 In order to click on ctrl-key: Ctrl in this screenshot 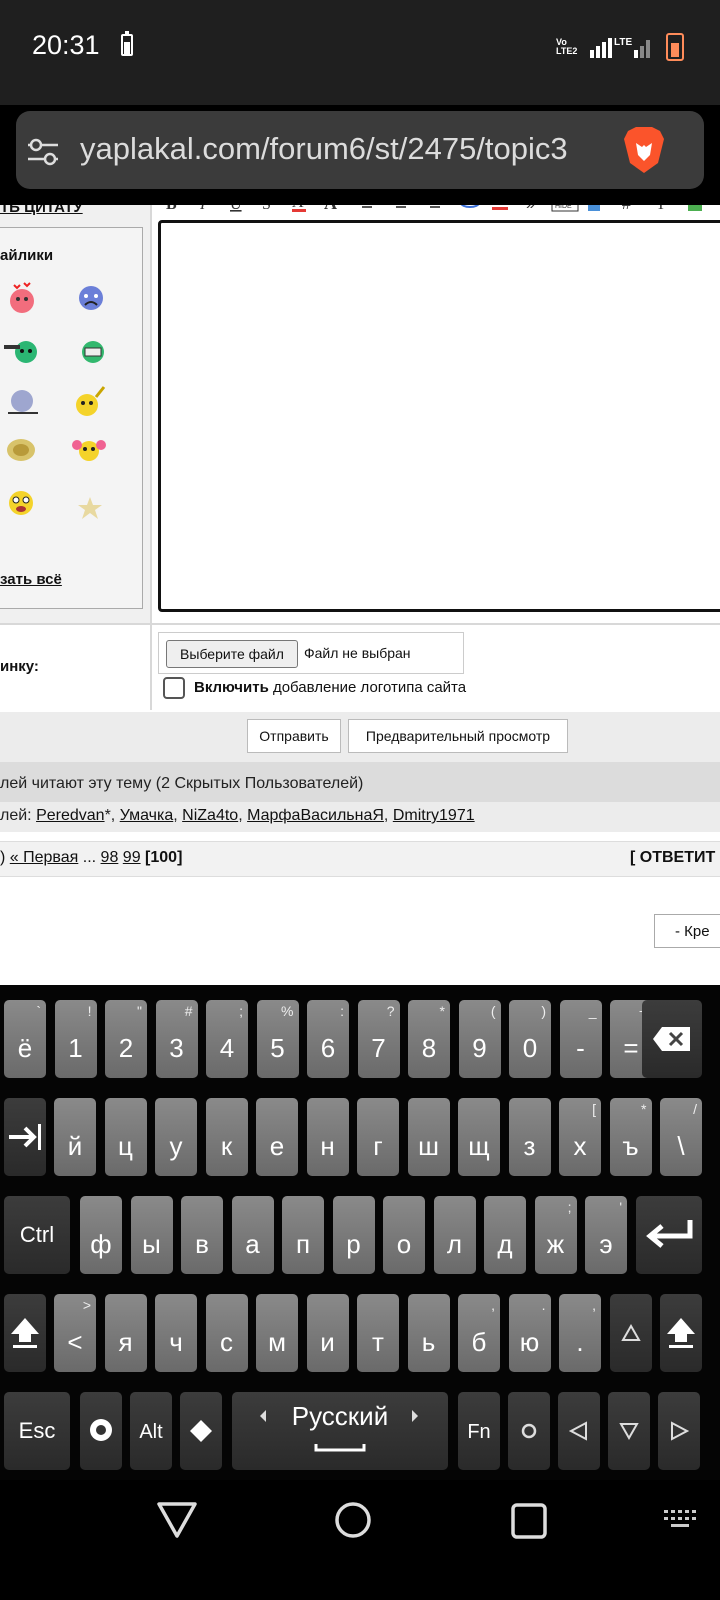, I will do `click(37, 1235)`.